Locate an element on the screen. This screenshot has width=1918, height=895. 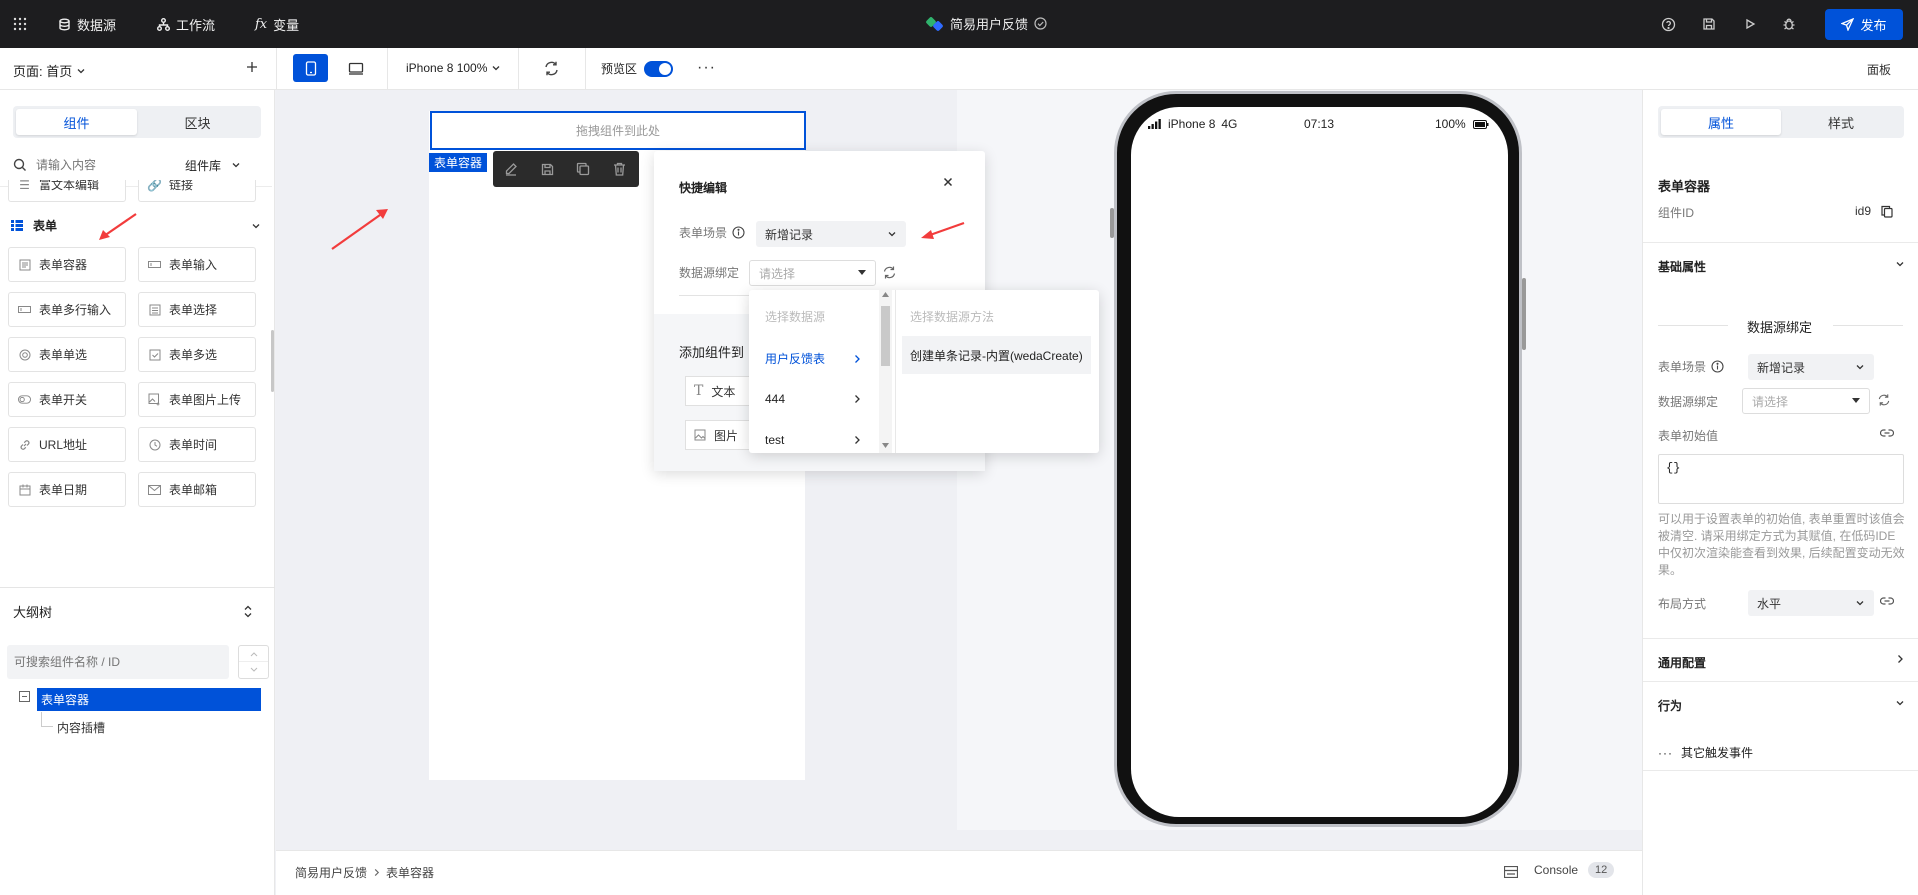
layout-icon is located at coordinates (1511, 872).